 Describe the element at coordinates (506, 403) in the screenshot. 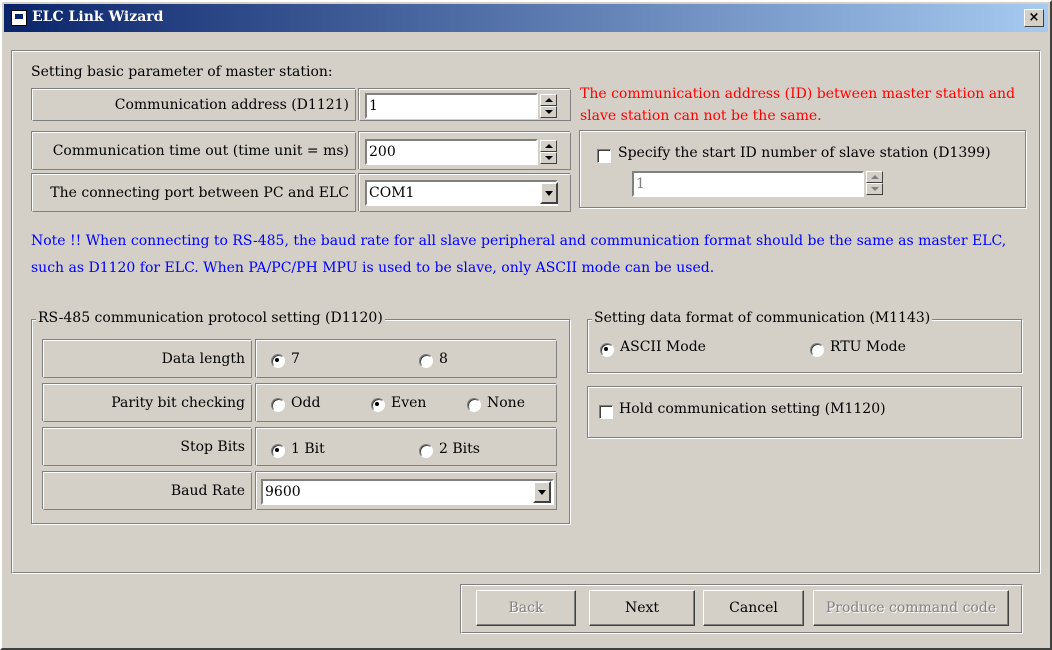

I see `parity-none-label: None` at that location.